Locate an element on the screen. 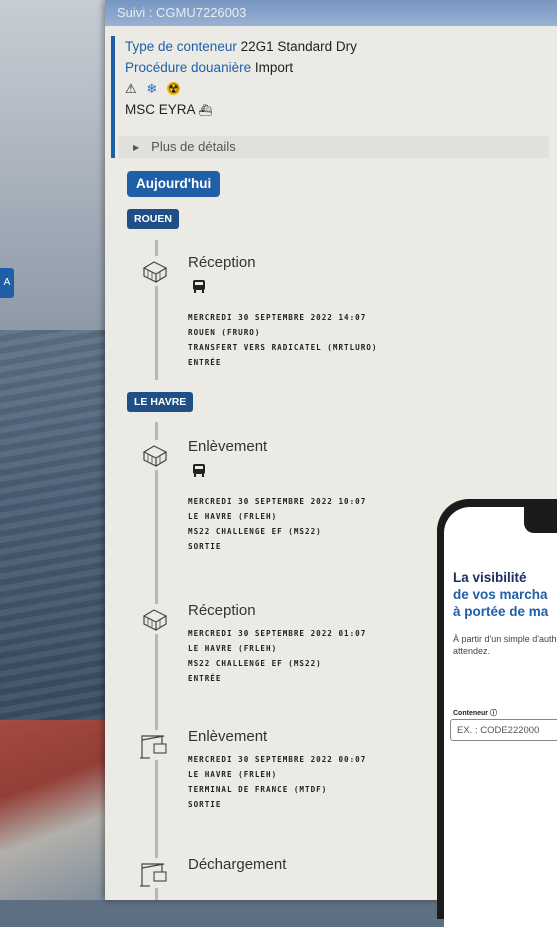  container-search-input: EX. : CODE222000 is located at coordinates (503, 730).